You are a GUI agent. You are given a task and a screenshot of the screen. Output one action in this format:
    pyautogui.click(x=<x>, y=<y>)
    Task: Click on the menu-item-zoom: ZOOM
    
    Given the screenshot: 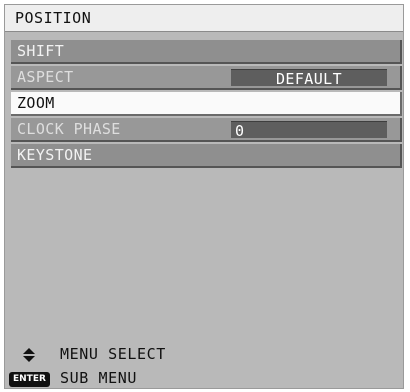 What is the action you would take?
    pyautogui.click(x=206, y=104)
    